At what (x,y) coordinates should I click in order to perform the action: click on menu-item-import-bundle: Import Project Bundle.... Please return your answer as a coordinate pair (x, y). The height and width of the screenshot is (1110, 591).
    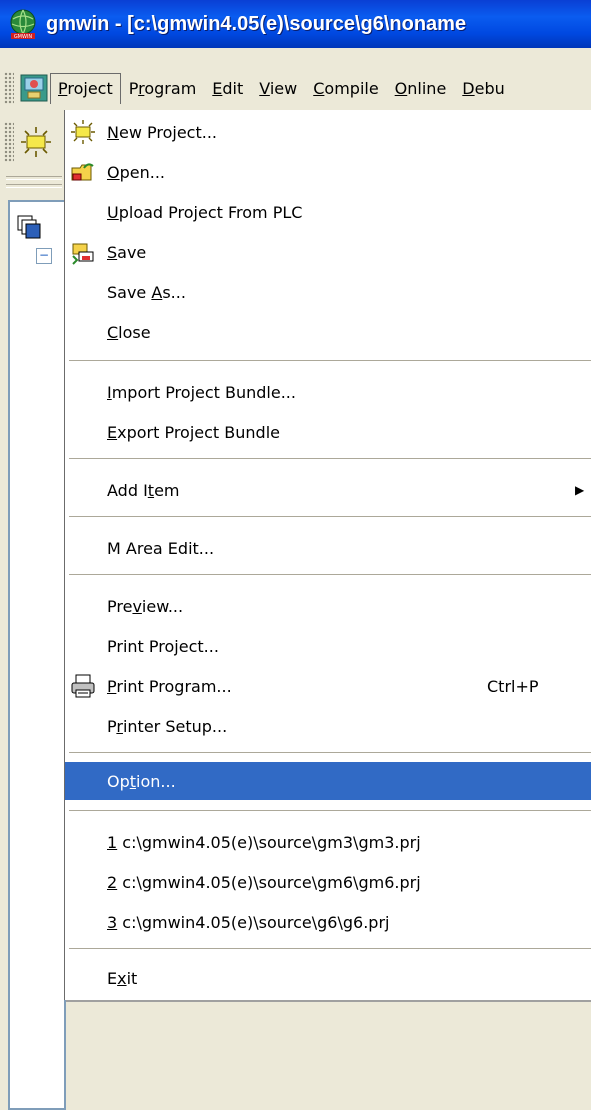
    Looking at the image, I should click on (328, 392).